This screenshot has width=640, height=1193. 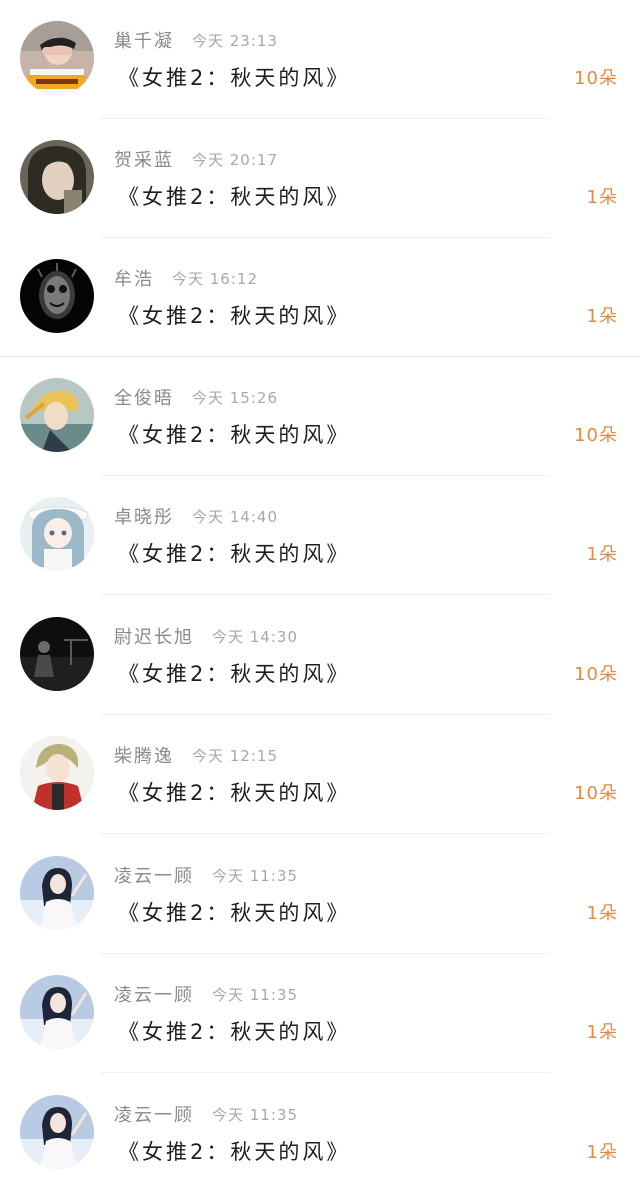 I want to click on gift-meta: 巢千凝 今天 23:13, so click(x=196, y=40).